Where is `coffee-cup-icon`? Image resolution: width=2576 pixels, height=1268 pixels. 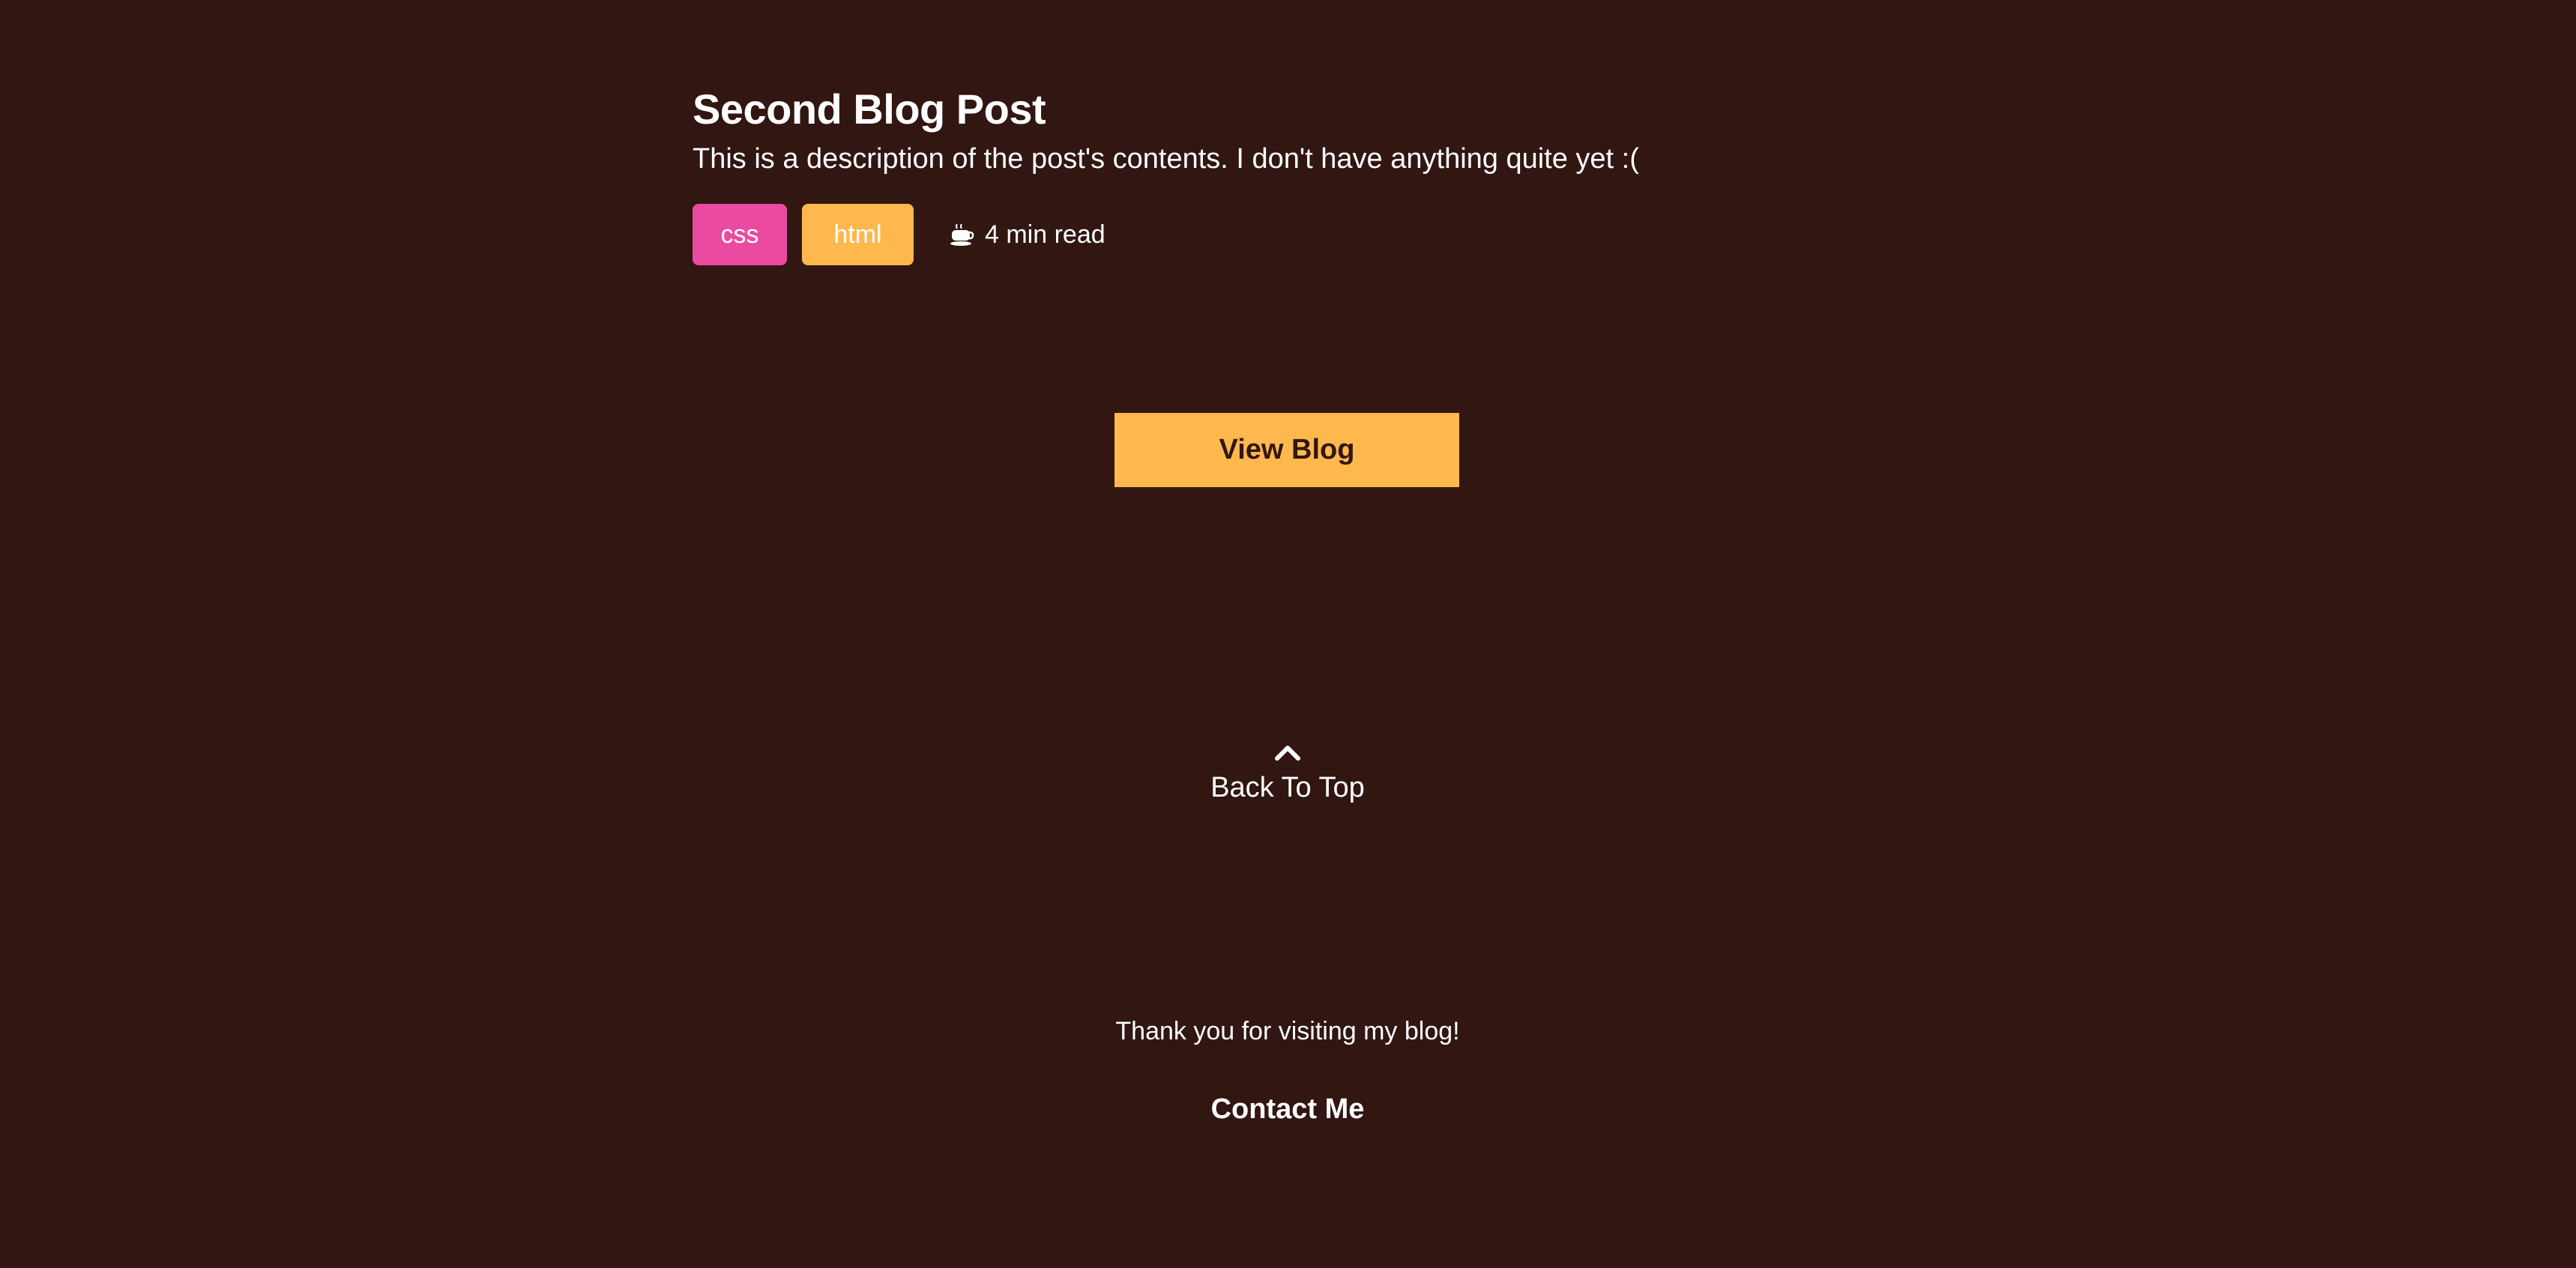 coffee-cup-icon is located at coordinates (962, 234).